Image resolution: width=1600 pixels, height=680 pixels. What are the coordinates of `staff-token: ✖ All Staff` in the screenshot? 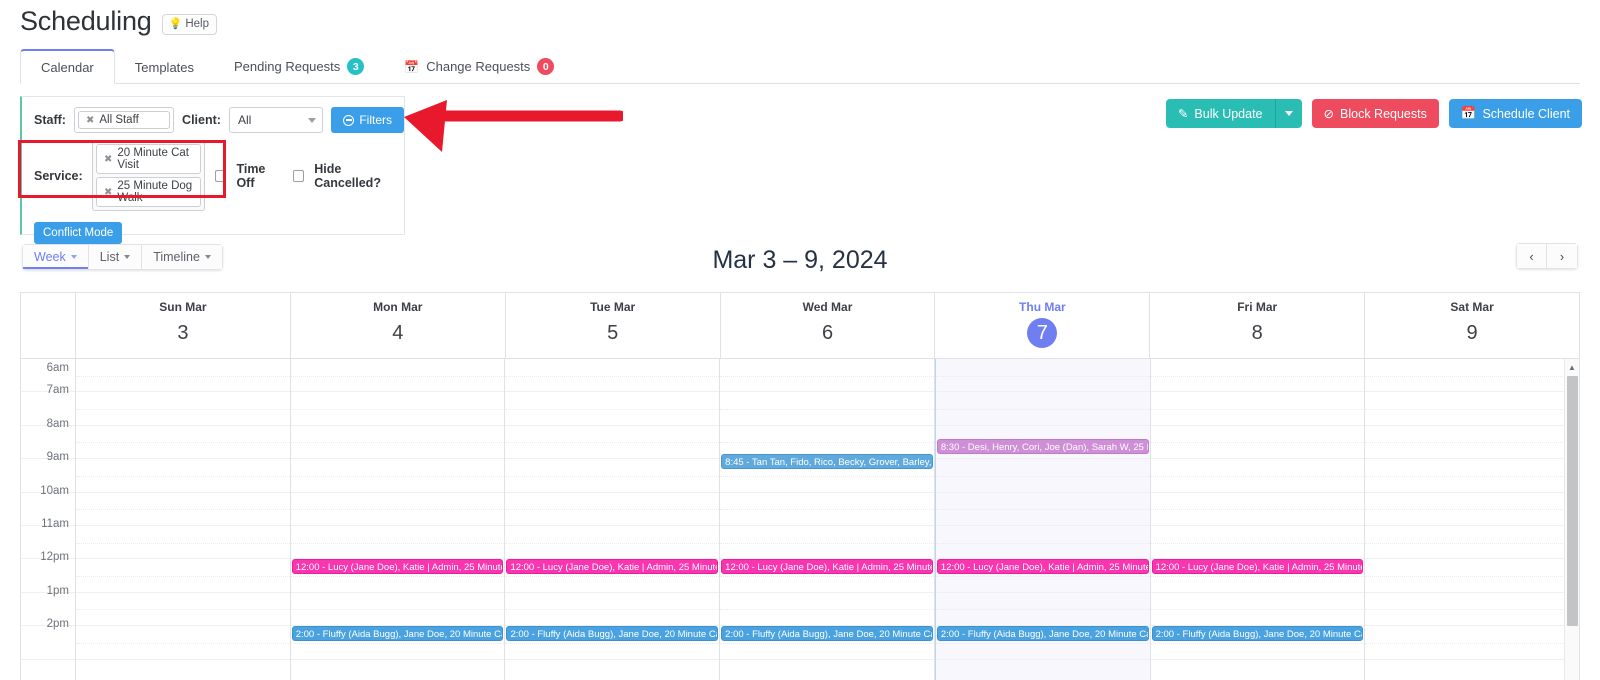 It's located at (124, 120).